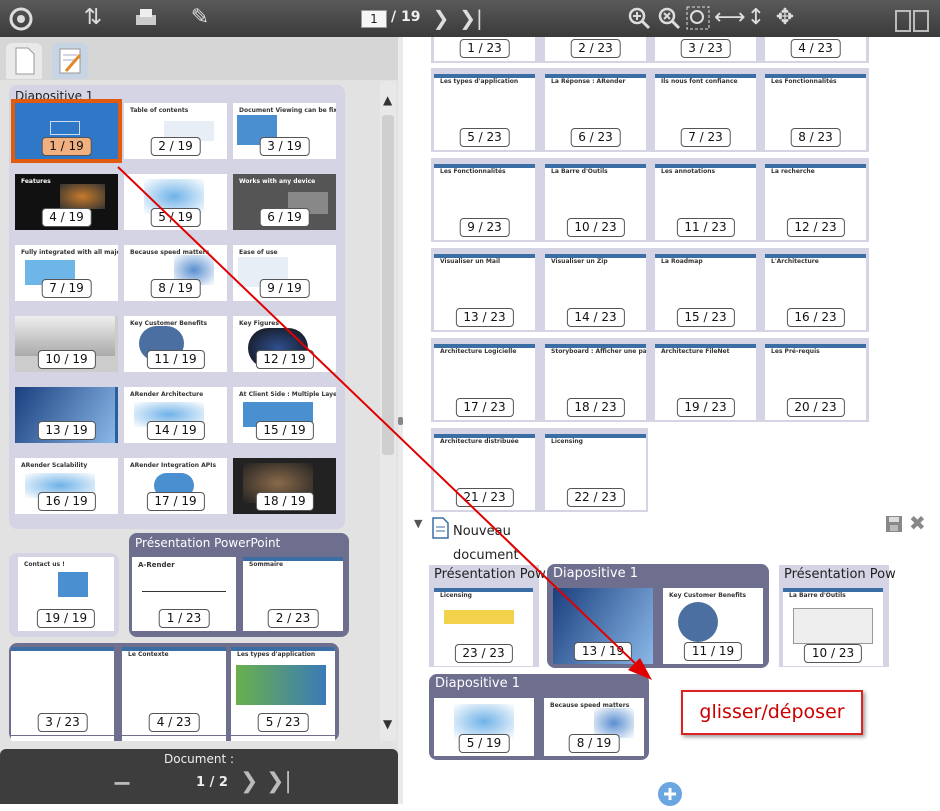 The height and width of the screenshot is (811, 940). I want to click on slide-thumbnail: Key Figures 12 / 19, so click(284, 344).